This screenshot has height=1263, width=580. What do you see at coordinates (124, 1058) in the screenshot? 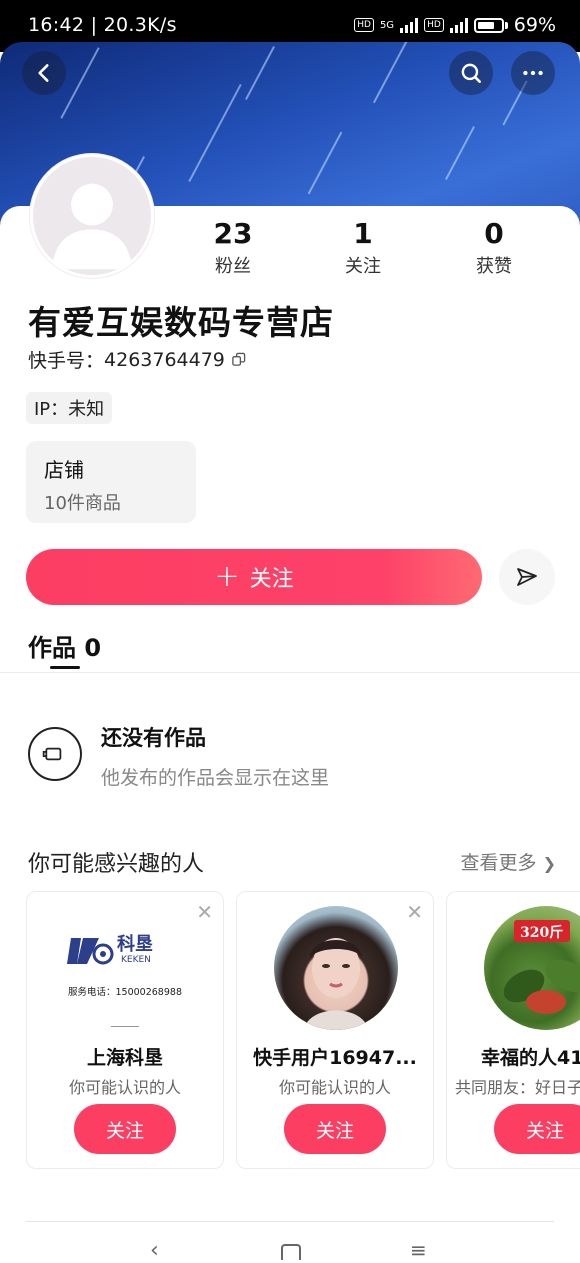
I see `recommendation-name: 上海科垦` at bounding box center [124, 1058].